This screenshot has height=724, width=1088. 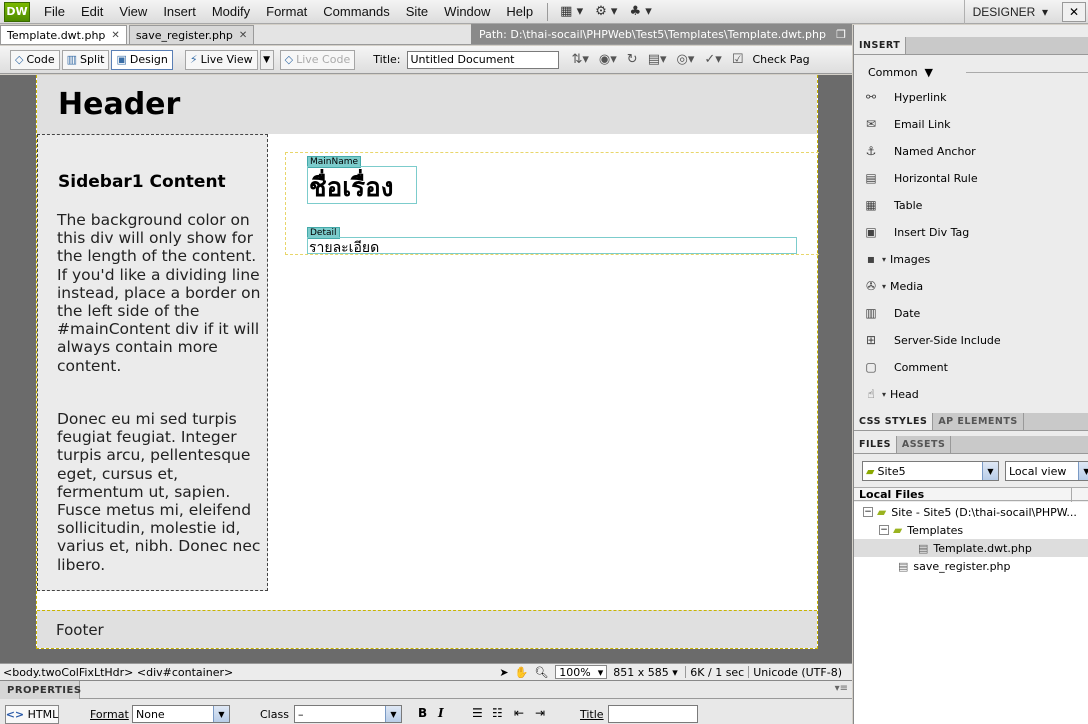 I want to click on editable-region-detail: รายละเอียด, so click(x=552, y=246).